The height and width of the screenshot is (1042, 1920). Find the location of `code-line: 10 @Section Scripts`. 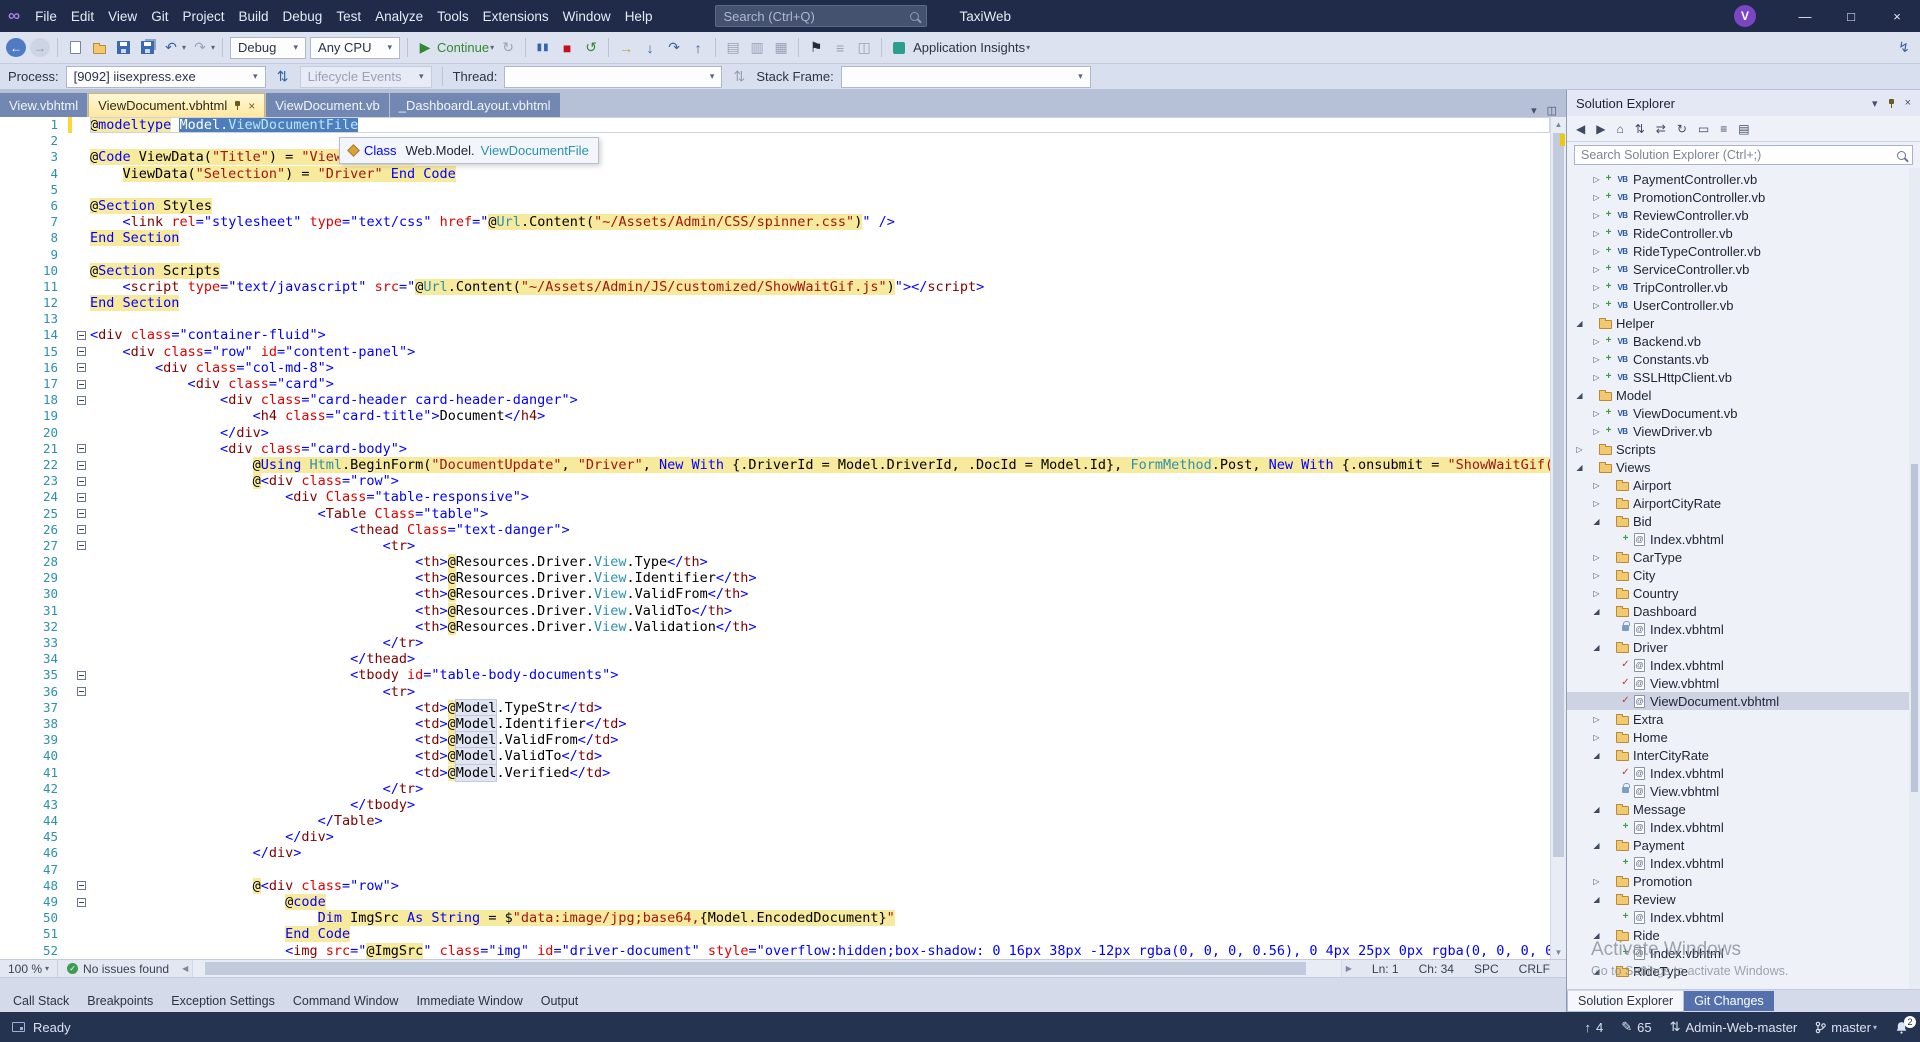

code-line: 10 @Section Scripts is located at coordinates (775, 270).